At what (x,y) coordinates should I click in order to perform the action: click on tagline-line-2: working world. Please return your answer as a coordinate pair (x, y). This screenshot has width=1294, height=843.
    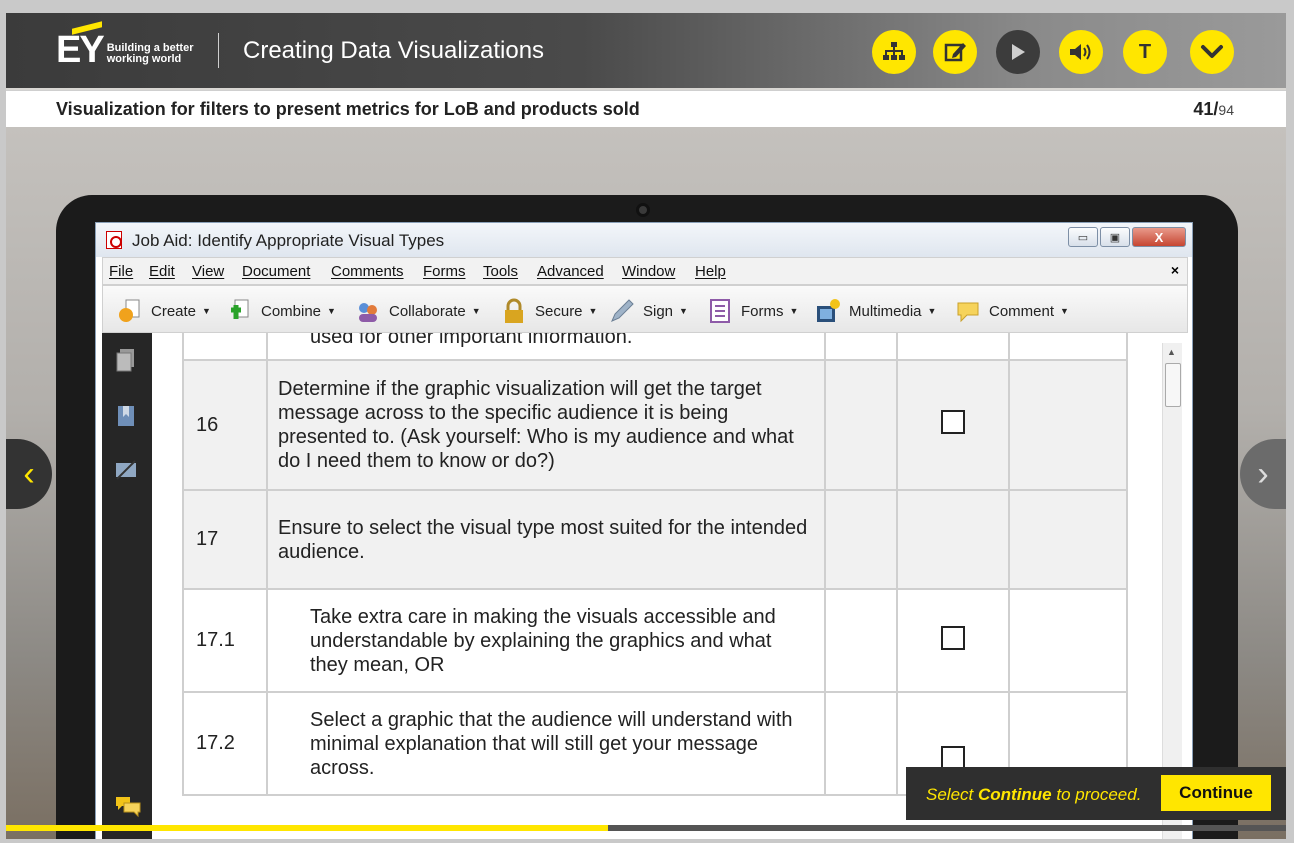
    Looking at the image, I should click on (144, 59).